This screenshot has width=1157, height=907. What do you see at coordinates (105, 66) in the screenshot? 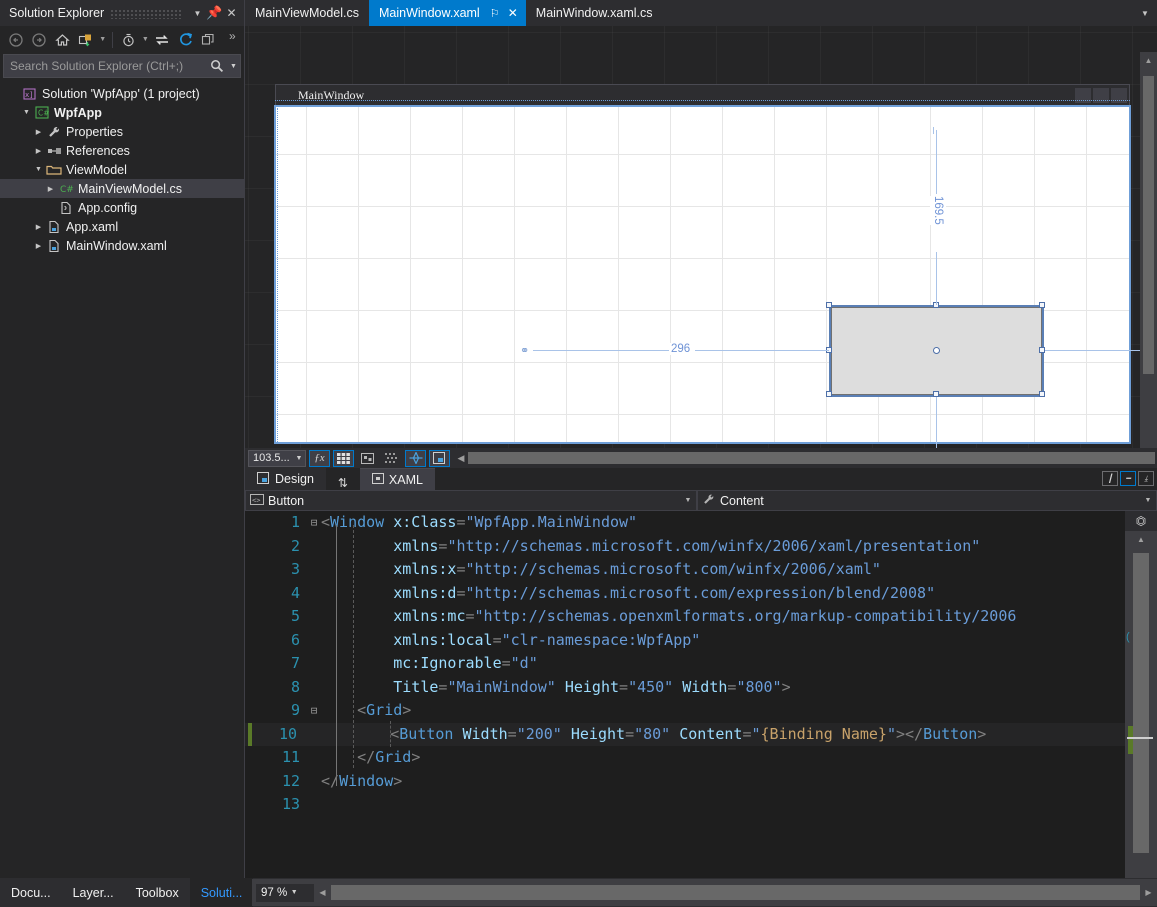
I see `search-input` at bounding box center [105, 66].